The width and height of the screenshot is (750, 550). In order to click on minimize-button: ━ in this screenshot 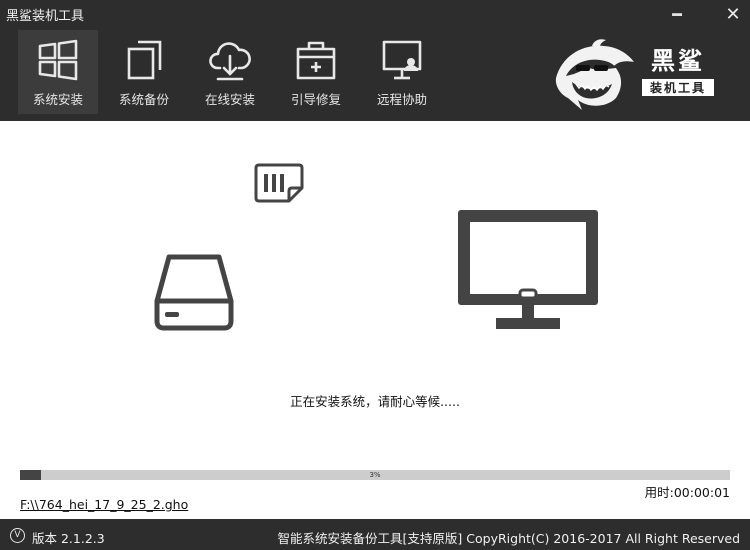, I will do `click(677, 15)`.